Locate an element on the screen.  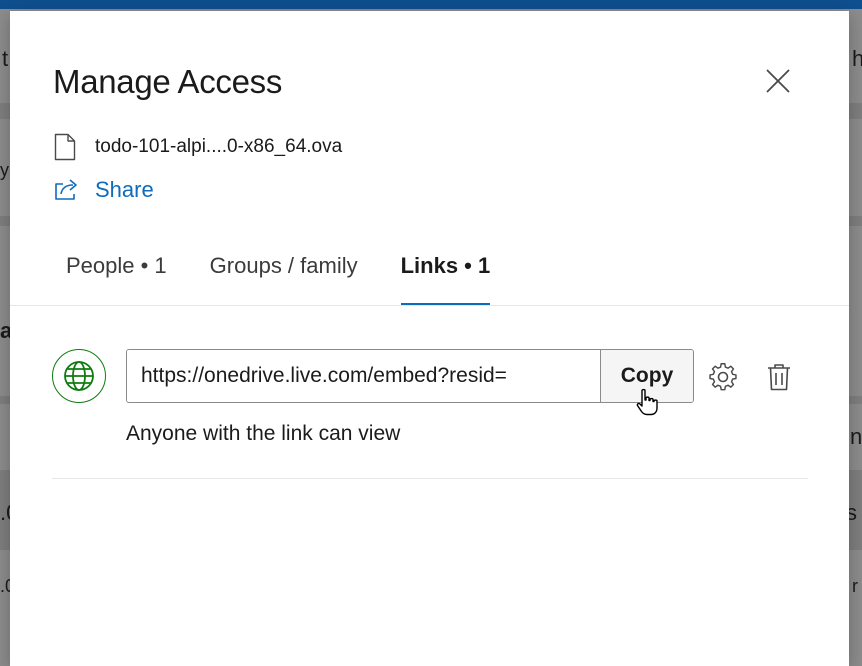
gear-icon is located at coordinates (723, 377).